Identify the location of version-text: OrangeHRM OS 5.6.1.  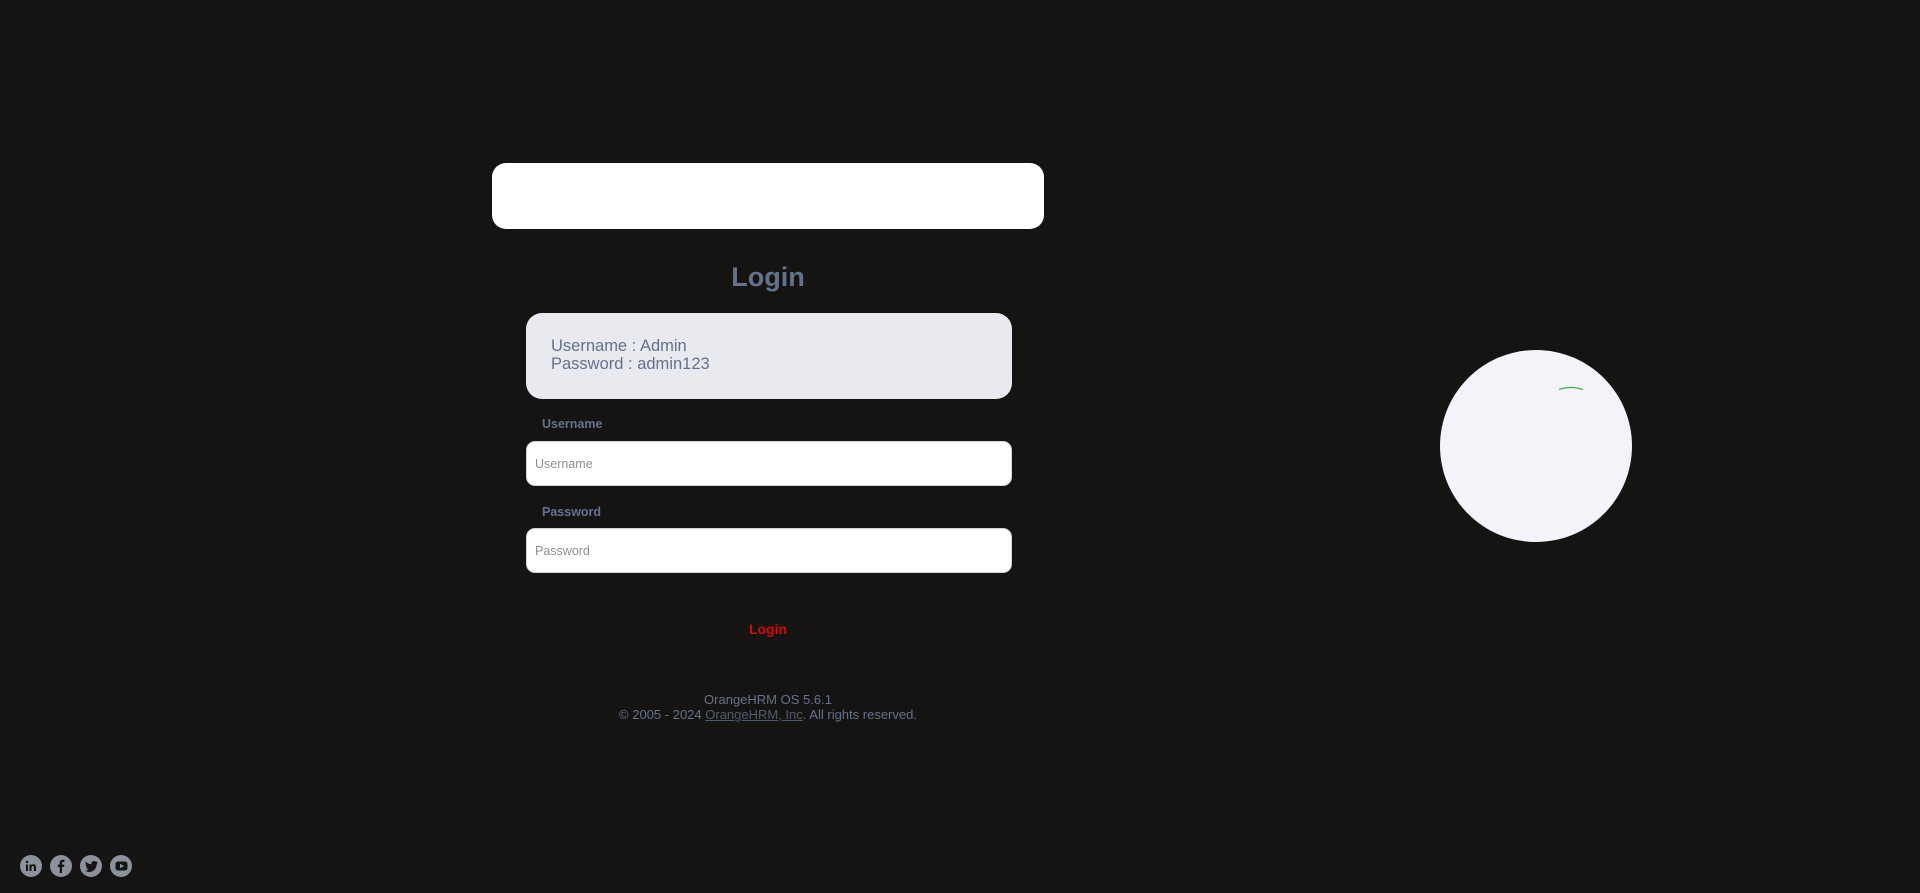
(768, 699).